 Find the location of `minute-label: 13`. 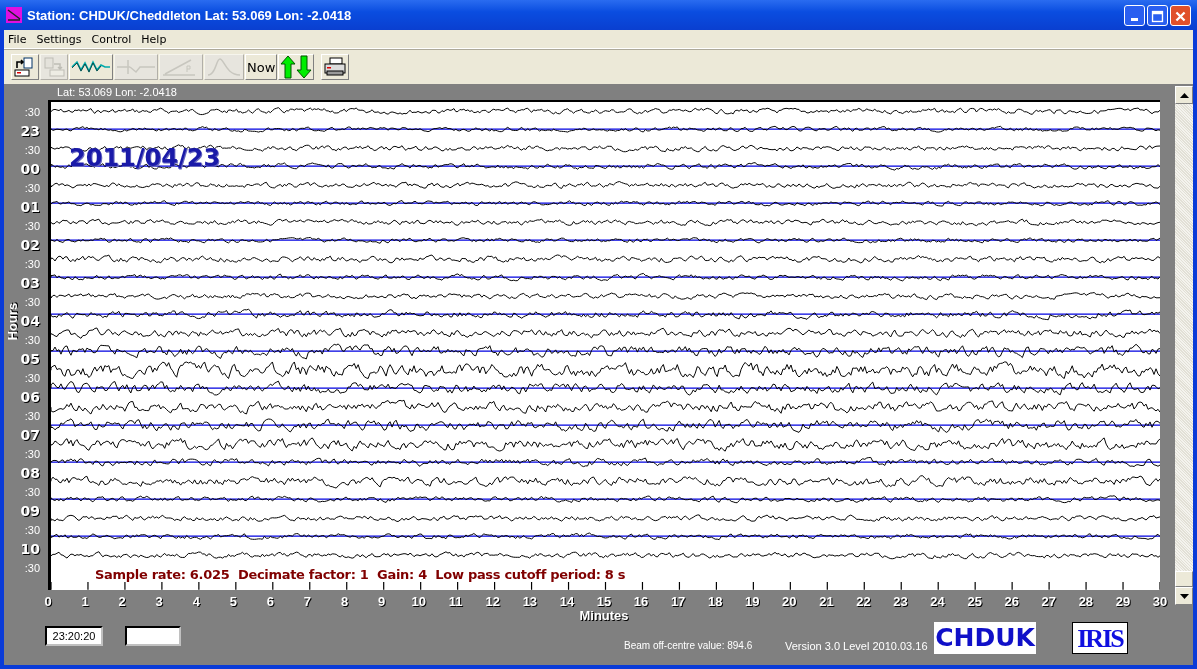

minute-label: 13 is located at coordinates (530, 601).